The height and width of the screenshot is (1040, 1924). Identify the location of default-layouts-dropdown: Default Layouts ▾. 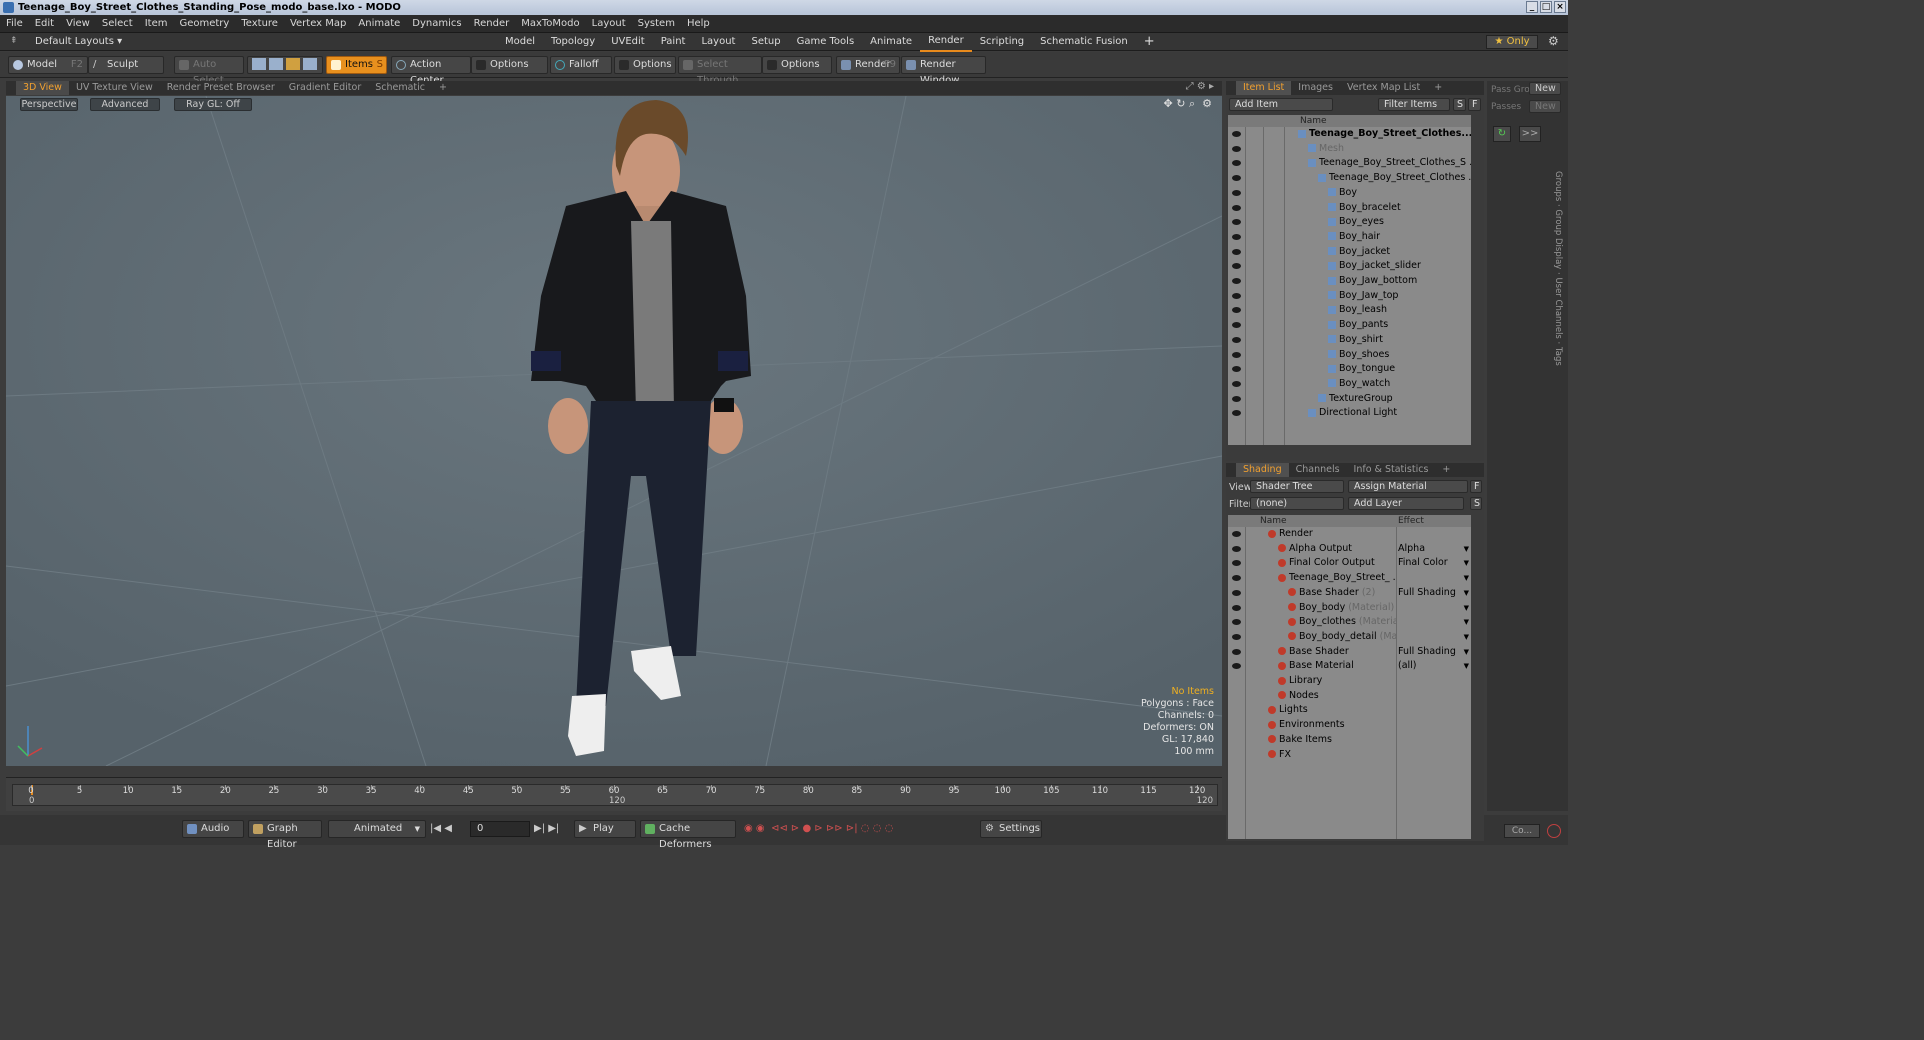
(78, 42).